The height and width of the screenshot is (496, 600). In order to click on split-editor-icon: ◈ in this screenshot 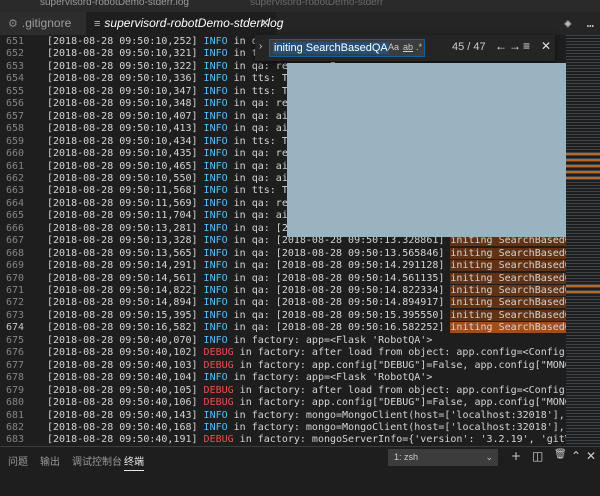, I will do `click(567, 23)`.